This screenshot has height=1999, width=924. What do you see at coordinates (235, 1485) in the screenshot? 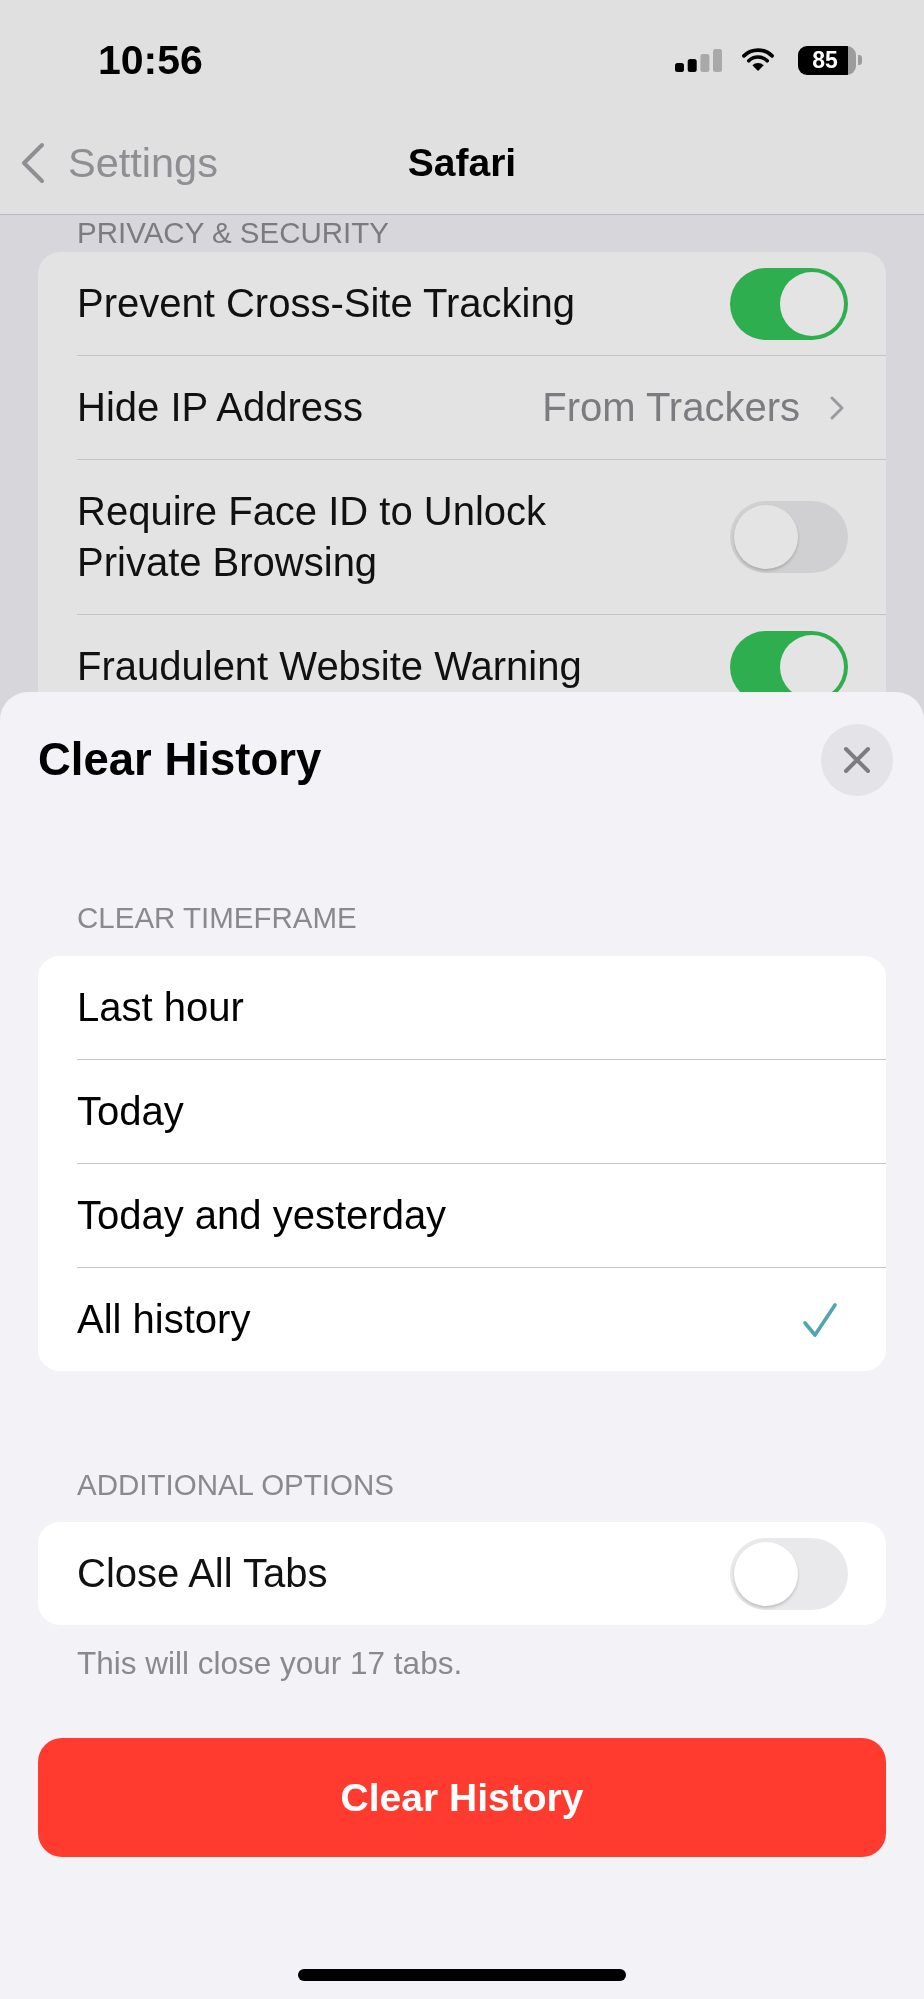
I see `section-header: ADDITIONAL OPTIONS` at bounding box center [235, 1485].